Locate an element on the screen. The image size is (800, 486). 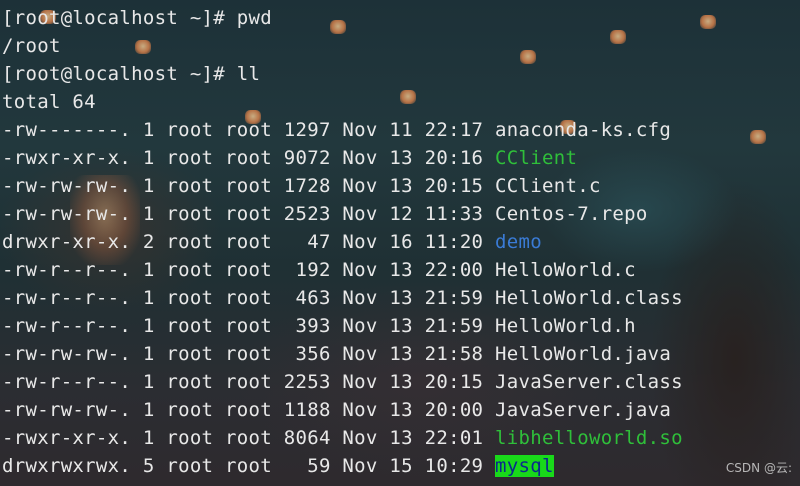
file-name: HelloWorld.class is located at coordinates (589, 298).